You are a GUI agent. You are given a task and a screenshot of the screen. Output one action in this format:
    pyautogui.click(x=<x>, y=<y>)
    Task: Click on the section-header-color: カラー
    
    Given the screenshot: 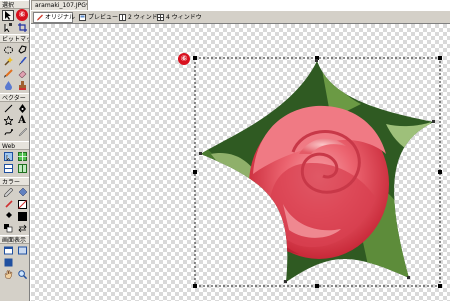 What is the action you would take?
    pyautogui.click(x=14, y=181)
    